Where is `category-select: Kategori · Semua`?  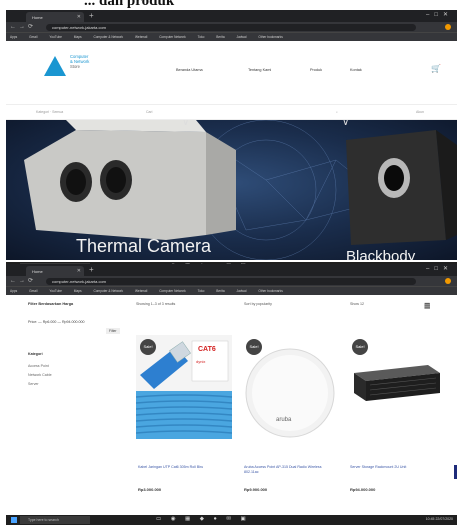 category-select: Kategori · Semua is located at coordinates (49, 112).